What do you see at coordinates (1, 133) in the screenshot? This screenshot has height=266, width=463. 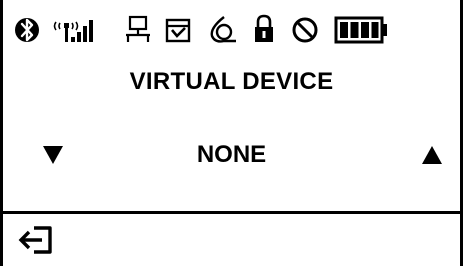 I see `display-frame-left` at bounding box center [1, 133].